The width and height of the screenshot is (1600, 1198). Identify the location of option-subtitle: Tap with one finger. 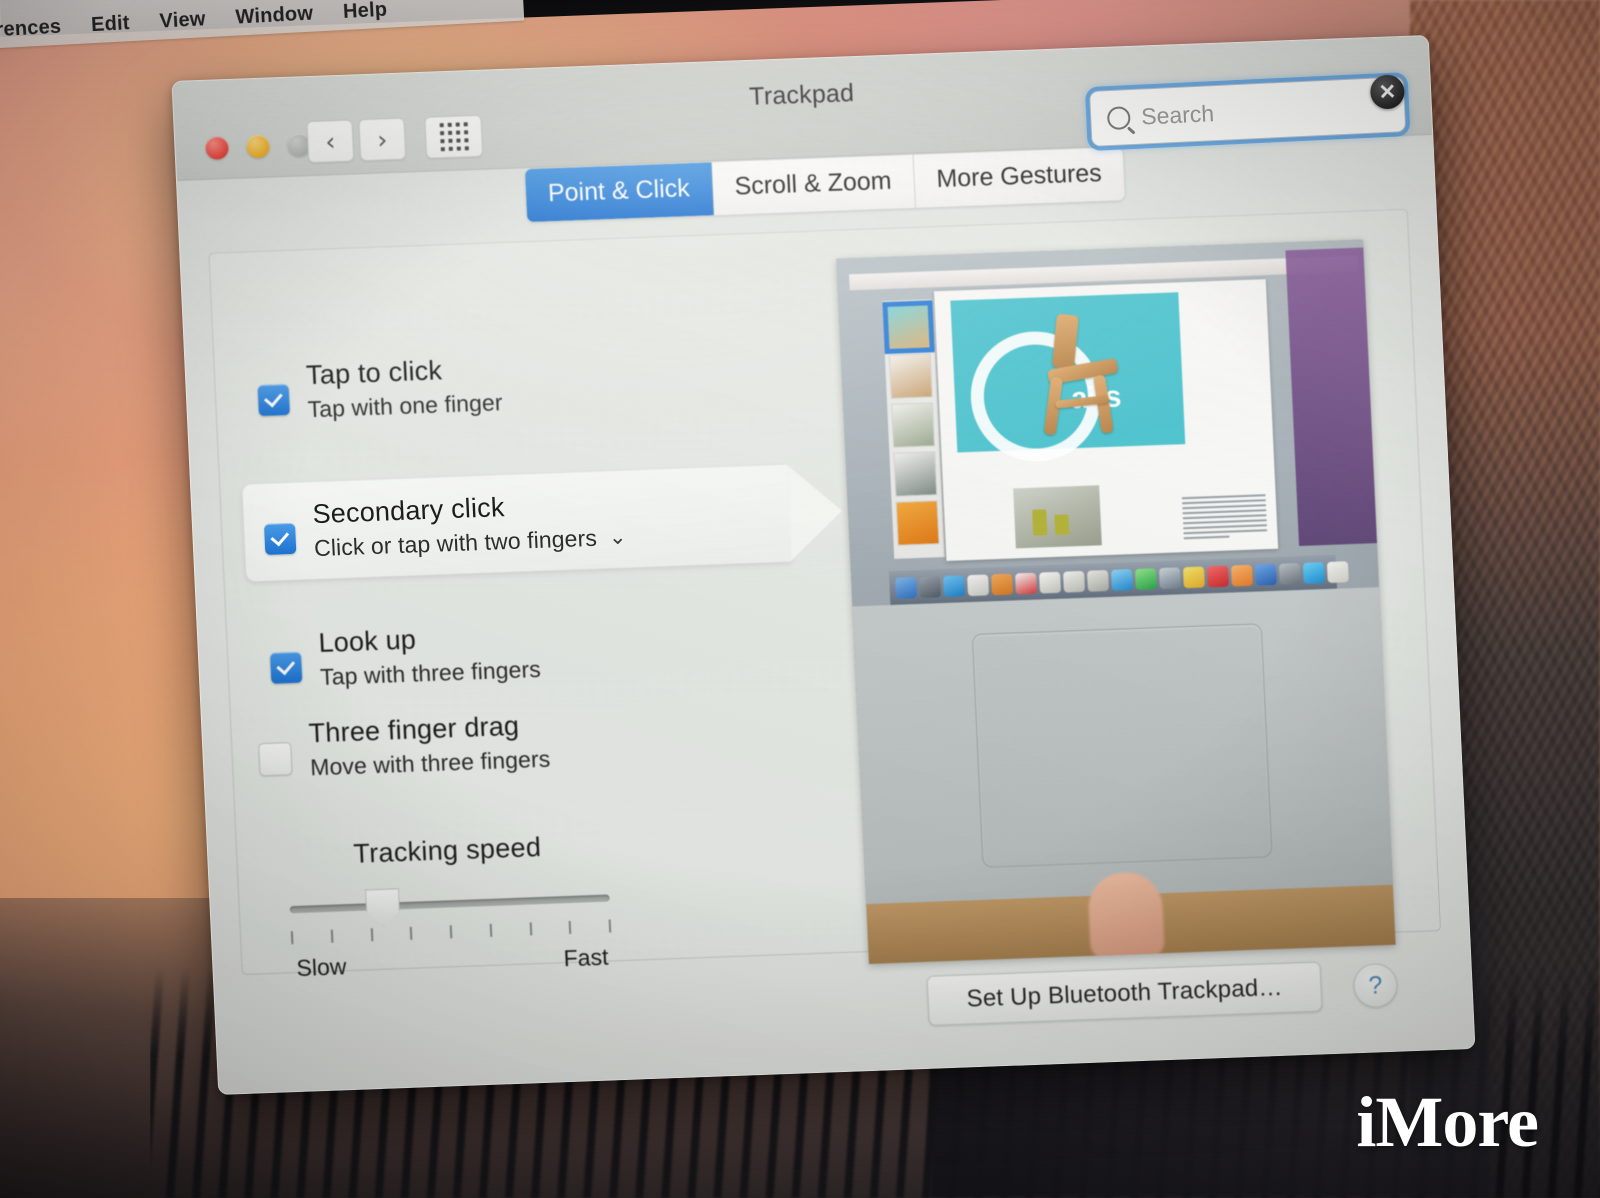
(405, 406).